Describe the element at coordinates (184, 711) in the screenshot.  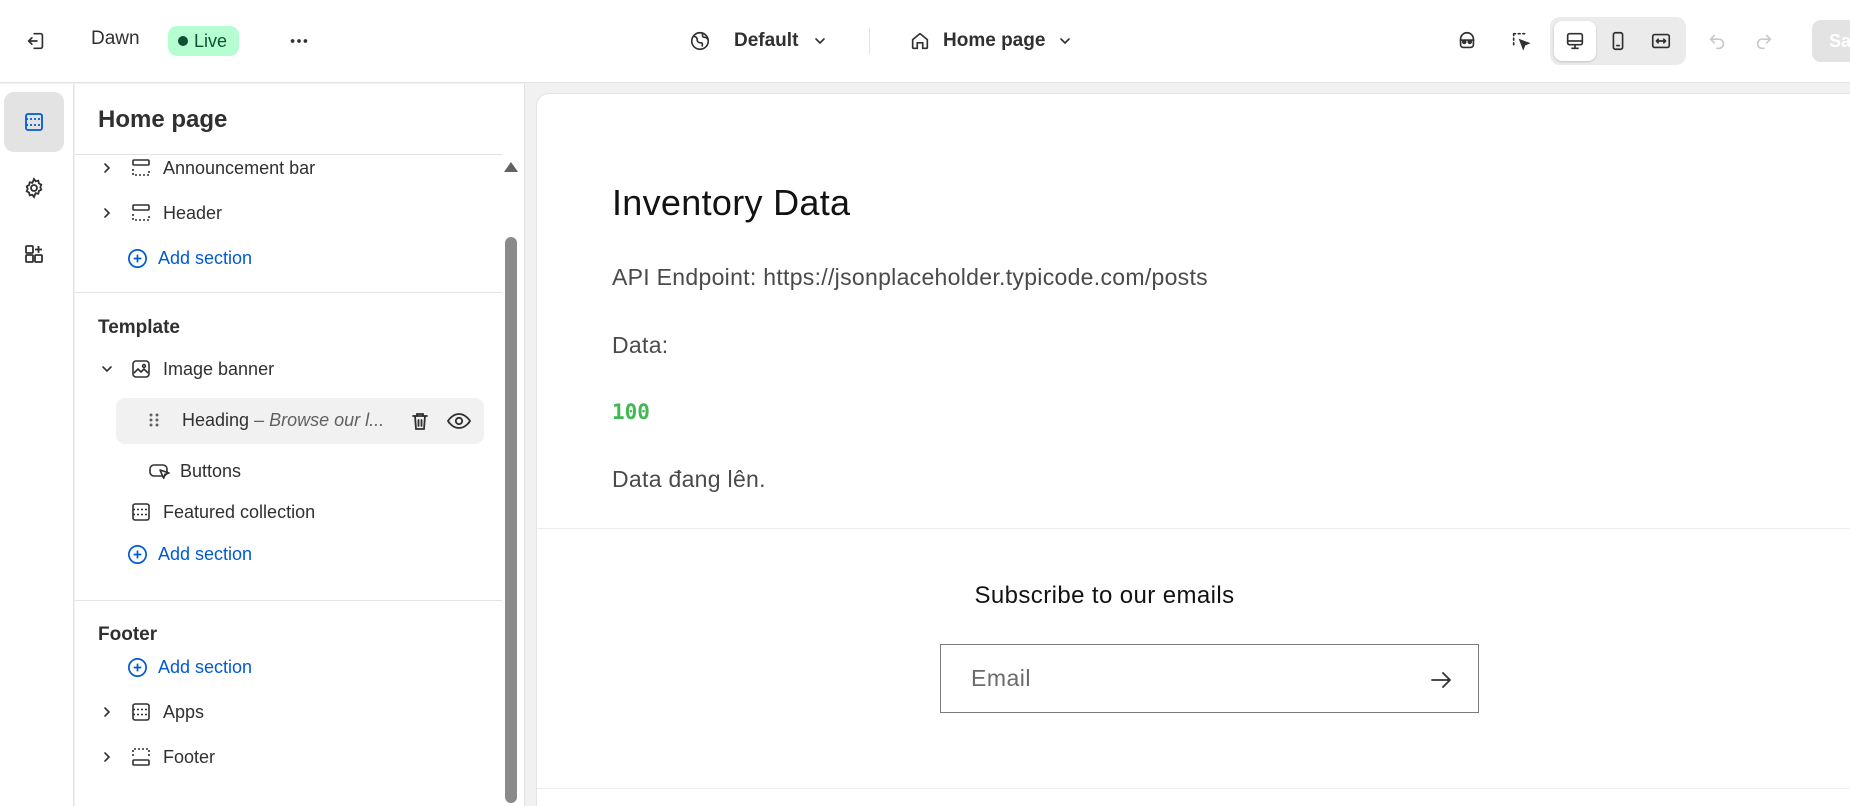
I see `section-label: Apps` at that location.